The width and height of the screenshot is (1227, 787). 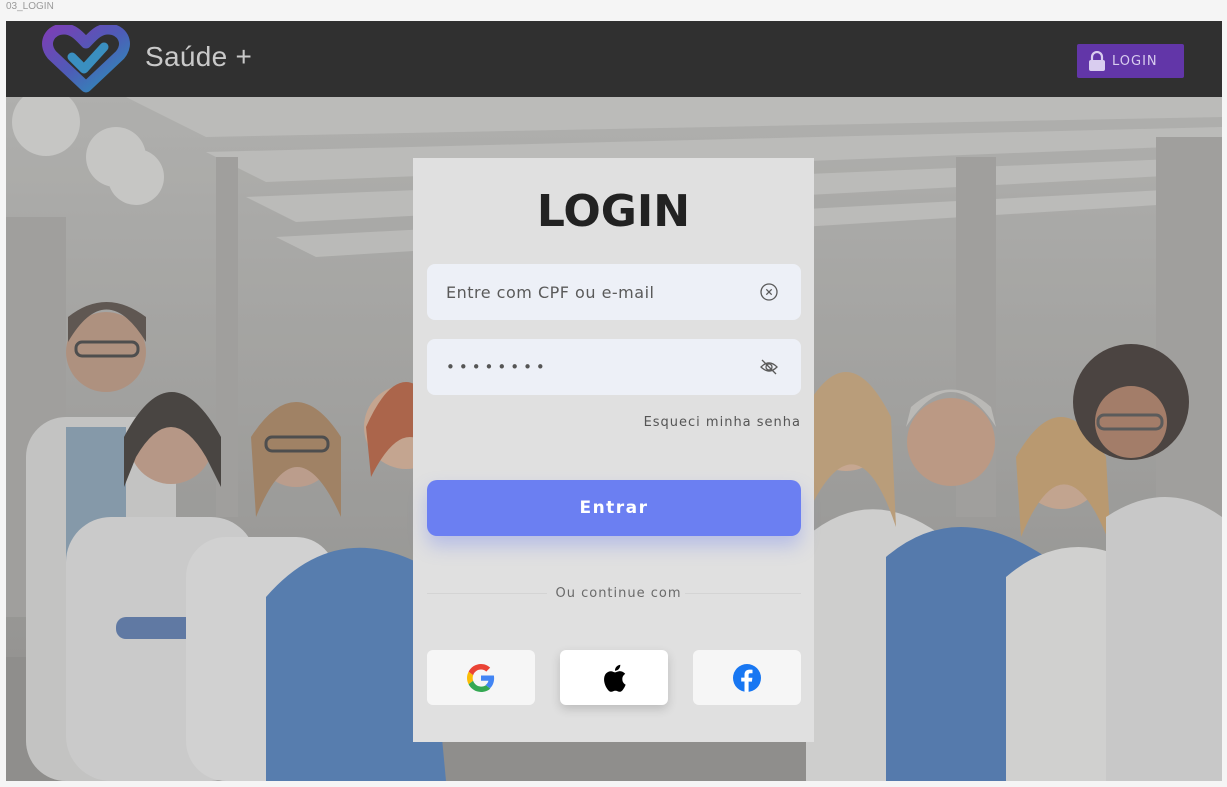 I want to click on divider-text: Ou continue com, so click(x=618, y=593).